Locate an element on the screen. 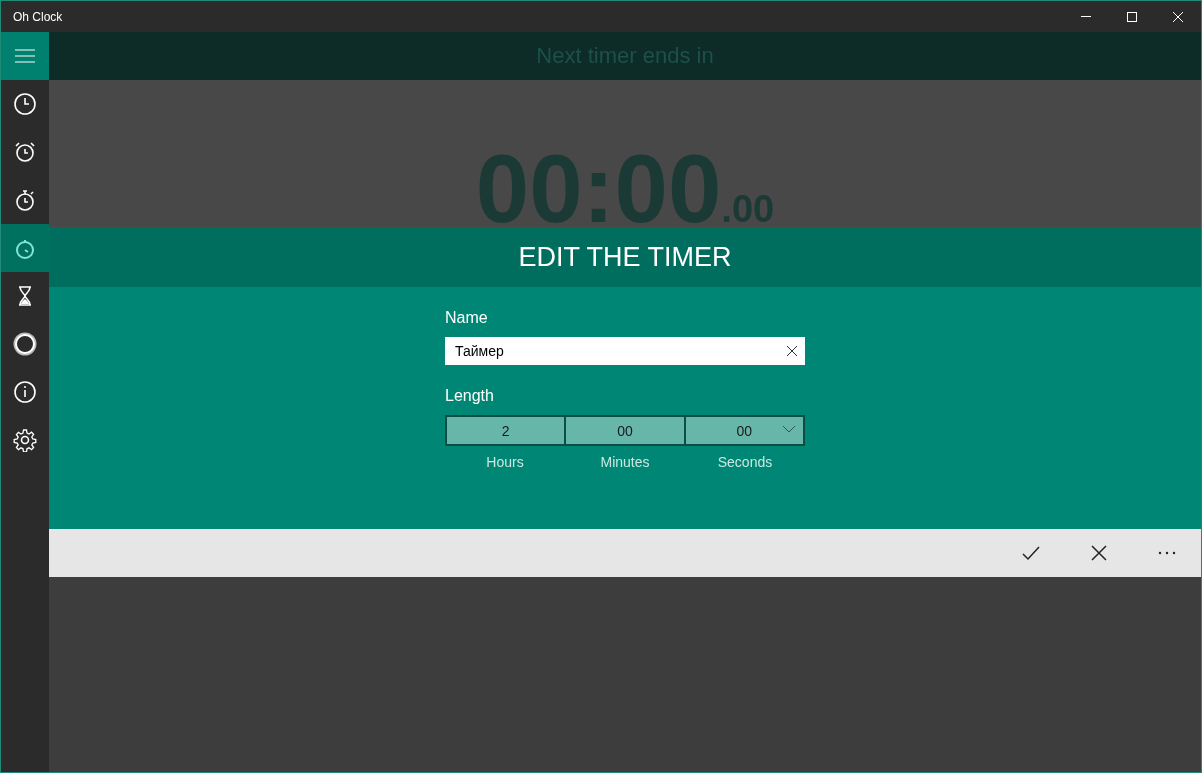 The image size is (1202, 773). field-label: Name is located at coordinates (467, 318).